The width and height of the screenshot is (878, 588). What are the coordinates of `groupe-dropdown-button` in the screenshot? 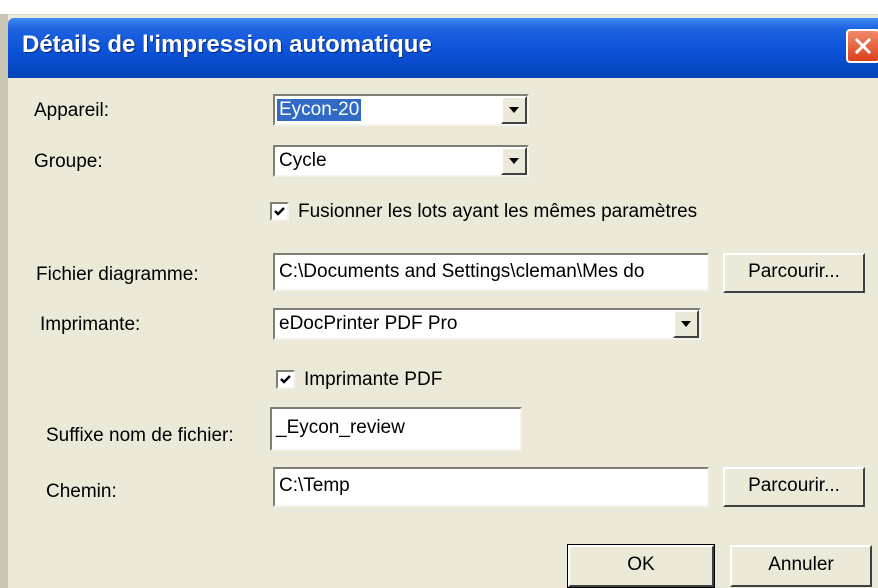 It's located at (514, 161).